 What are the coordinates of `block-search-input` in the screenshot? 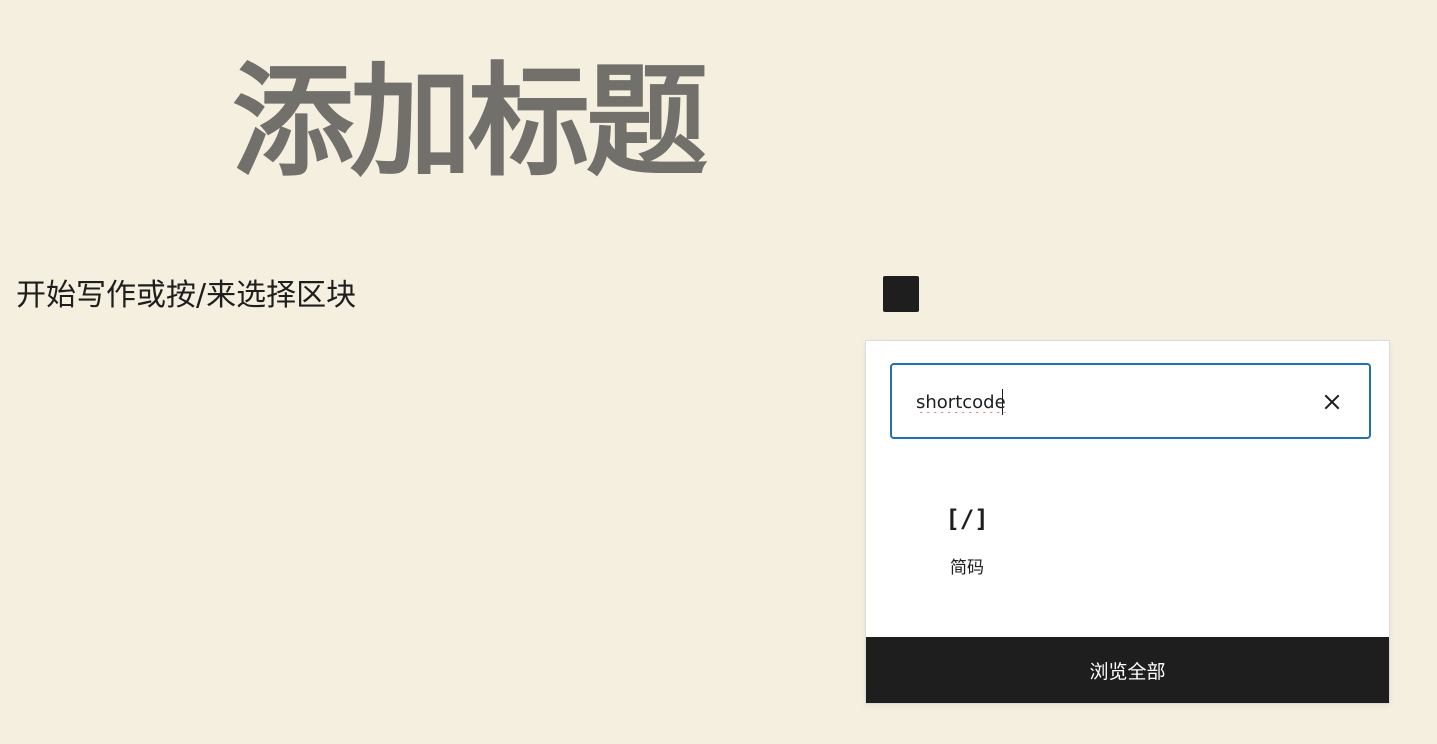 It's located at (1106, 402).